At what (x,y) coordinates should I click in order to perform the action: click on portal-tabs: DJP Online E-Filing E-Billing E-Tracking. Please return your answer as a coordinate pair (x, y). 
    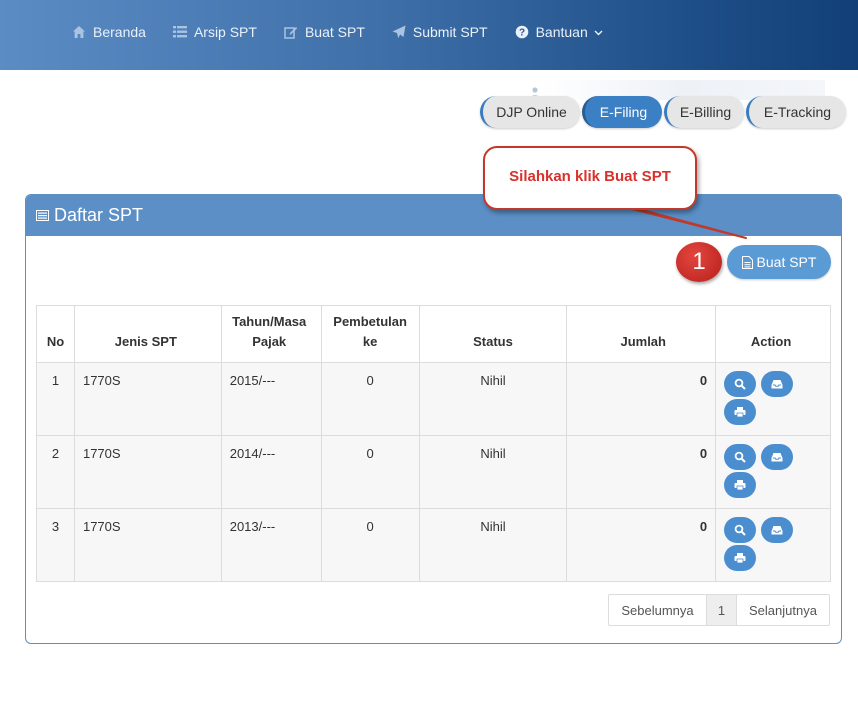
    Looking at the image, I should click on (664, 112).